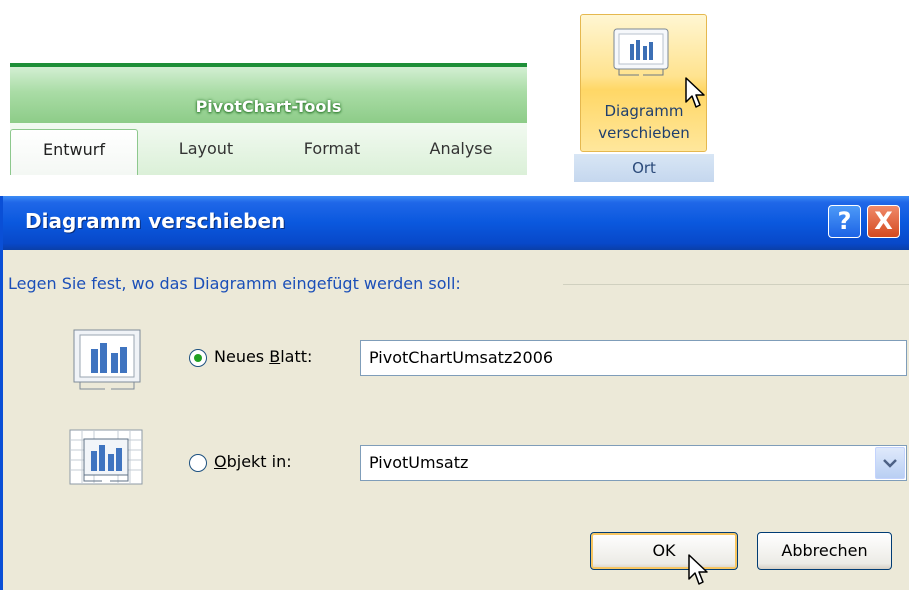 Image resolution: width=909 pixels, height=590 pixels. Describe the element at coordinates (220, 461) in the screenshot. I see `object-in-label-accel: O` at that location.